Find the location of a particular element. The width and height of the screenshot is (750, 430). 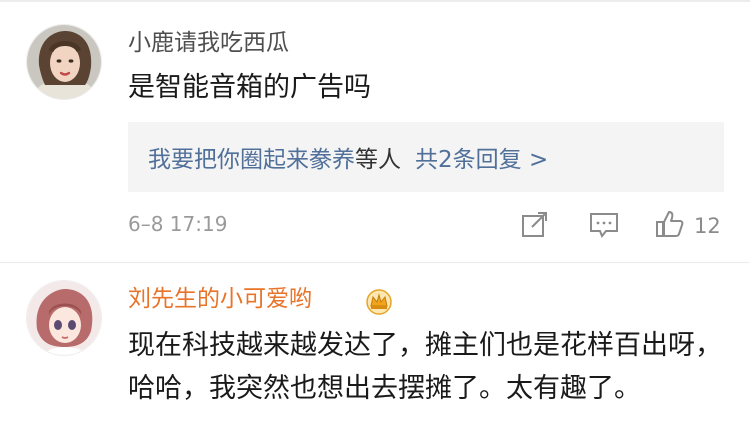

comment-icon is located at coordinates (604, 226).